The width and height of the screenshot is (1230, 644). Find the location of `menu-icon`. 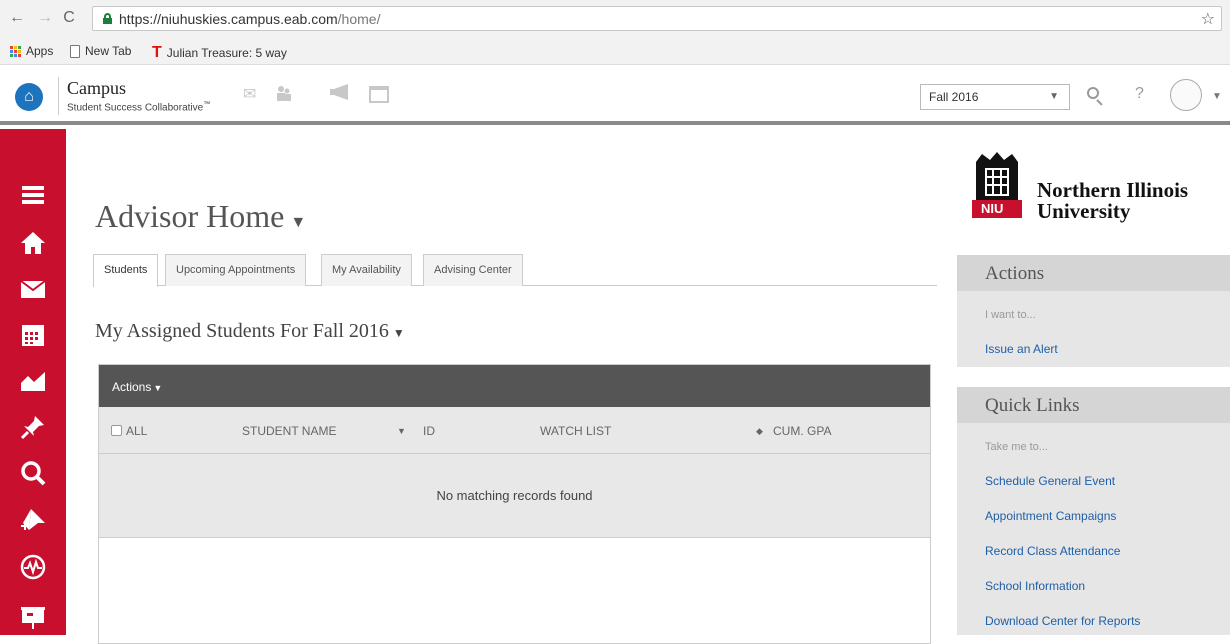

menu-icon is located at coordinates (33, 195).